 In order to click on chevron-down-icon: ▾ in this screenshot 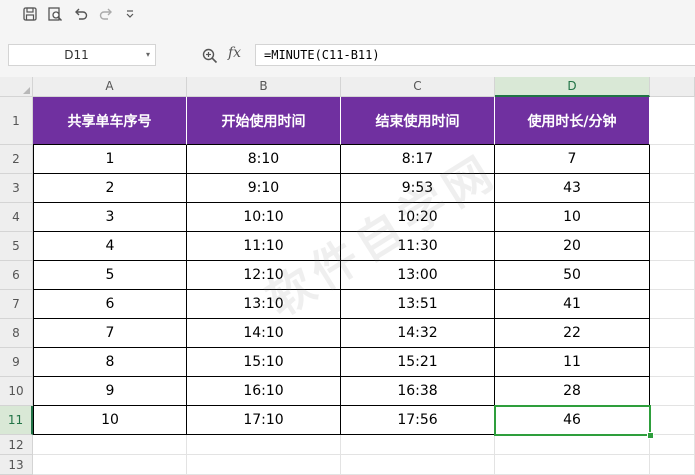, I will do `click(148, 55)`.